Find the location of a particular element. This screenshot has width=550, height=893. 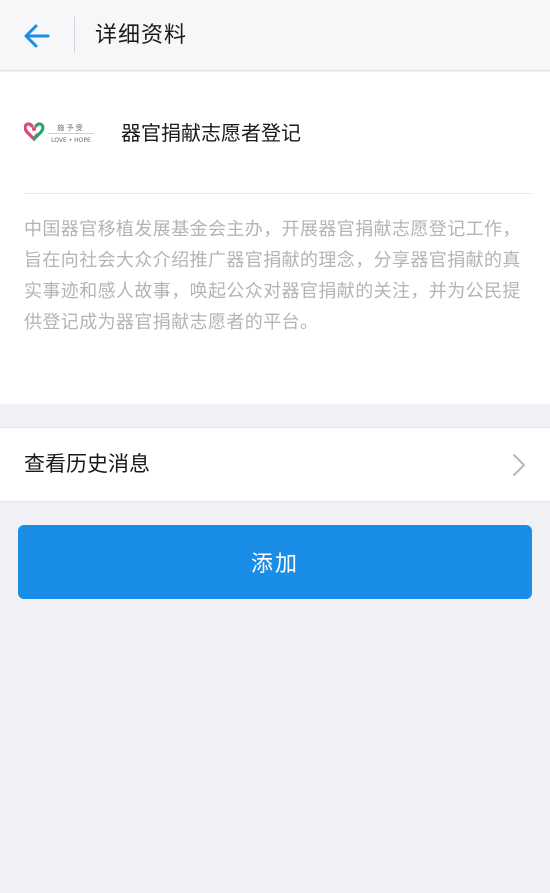

card-divider is located at coordinates (278, 193).